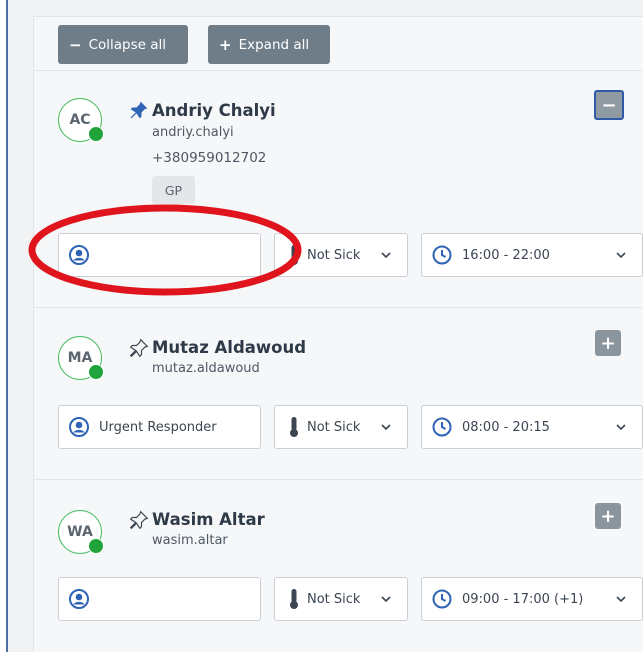 The height and width of the screenshot is (652, 643). I want to click on staff-login: wasim.altar, so click(190, 540).